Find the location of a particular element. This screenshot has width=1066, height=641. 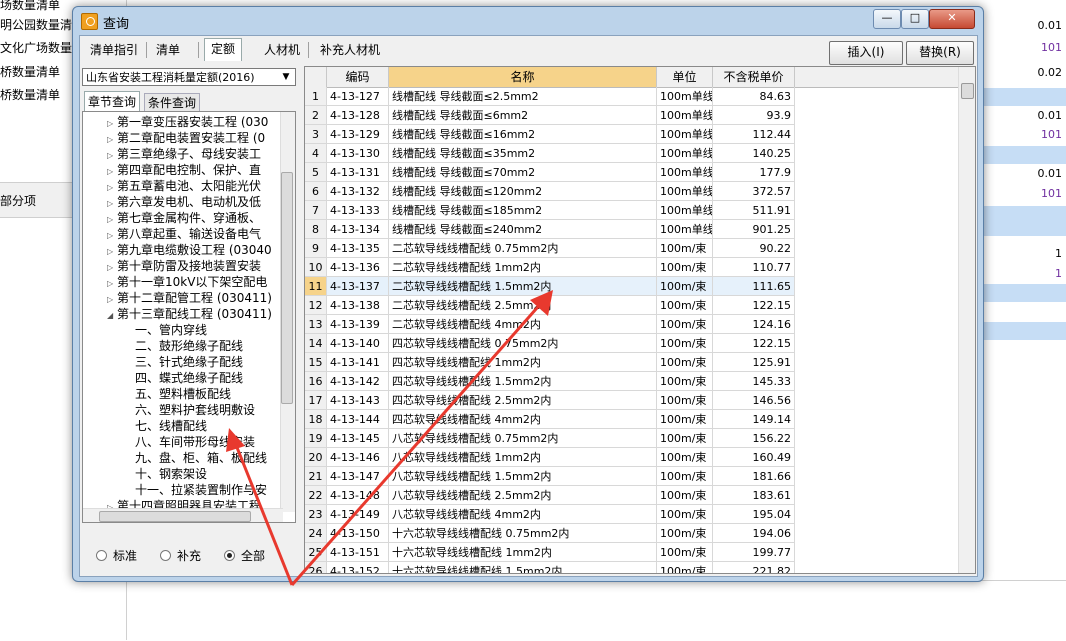

price-cell: 199.77 is located at coordinates (754, 552).